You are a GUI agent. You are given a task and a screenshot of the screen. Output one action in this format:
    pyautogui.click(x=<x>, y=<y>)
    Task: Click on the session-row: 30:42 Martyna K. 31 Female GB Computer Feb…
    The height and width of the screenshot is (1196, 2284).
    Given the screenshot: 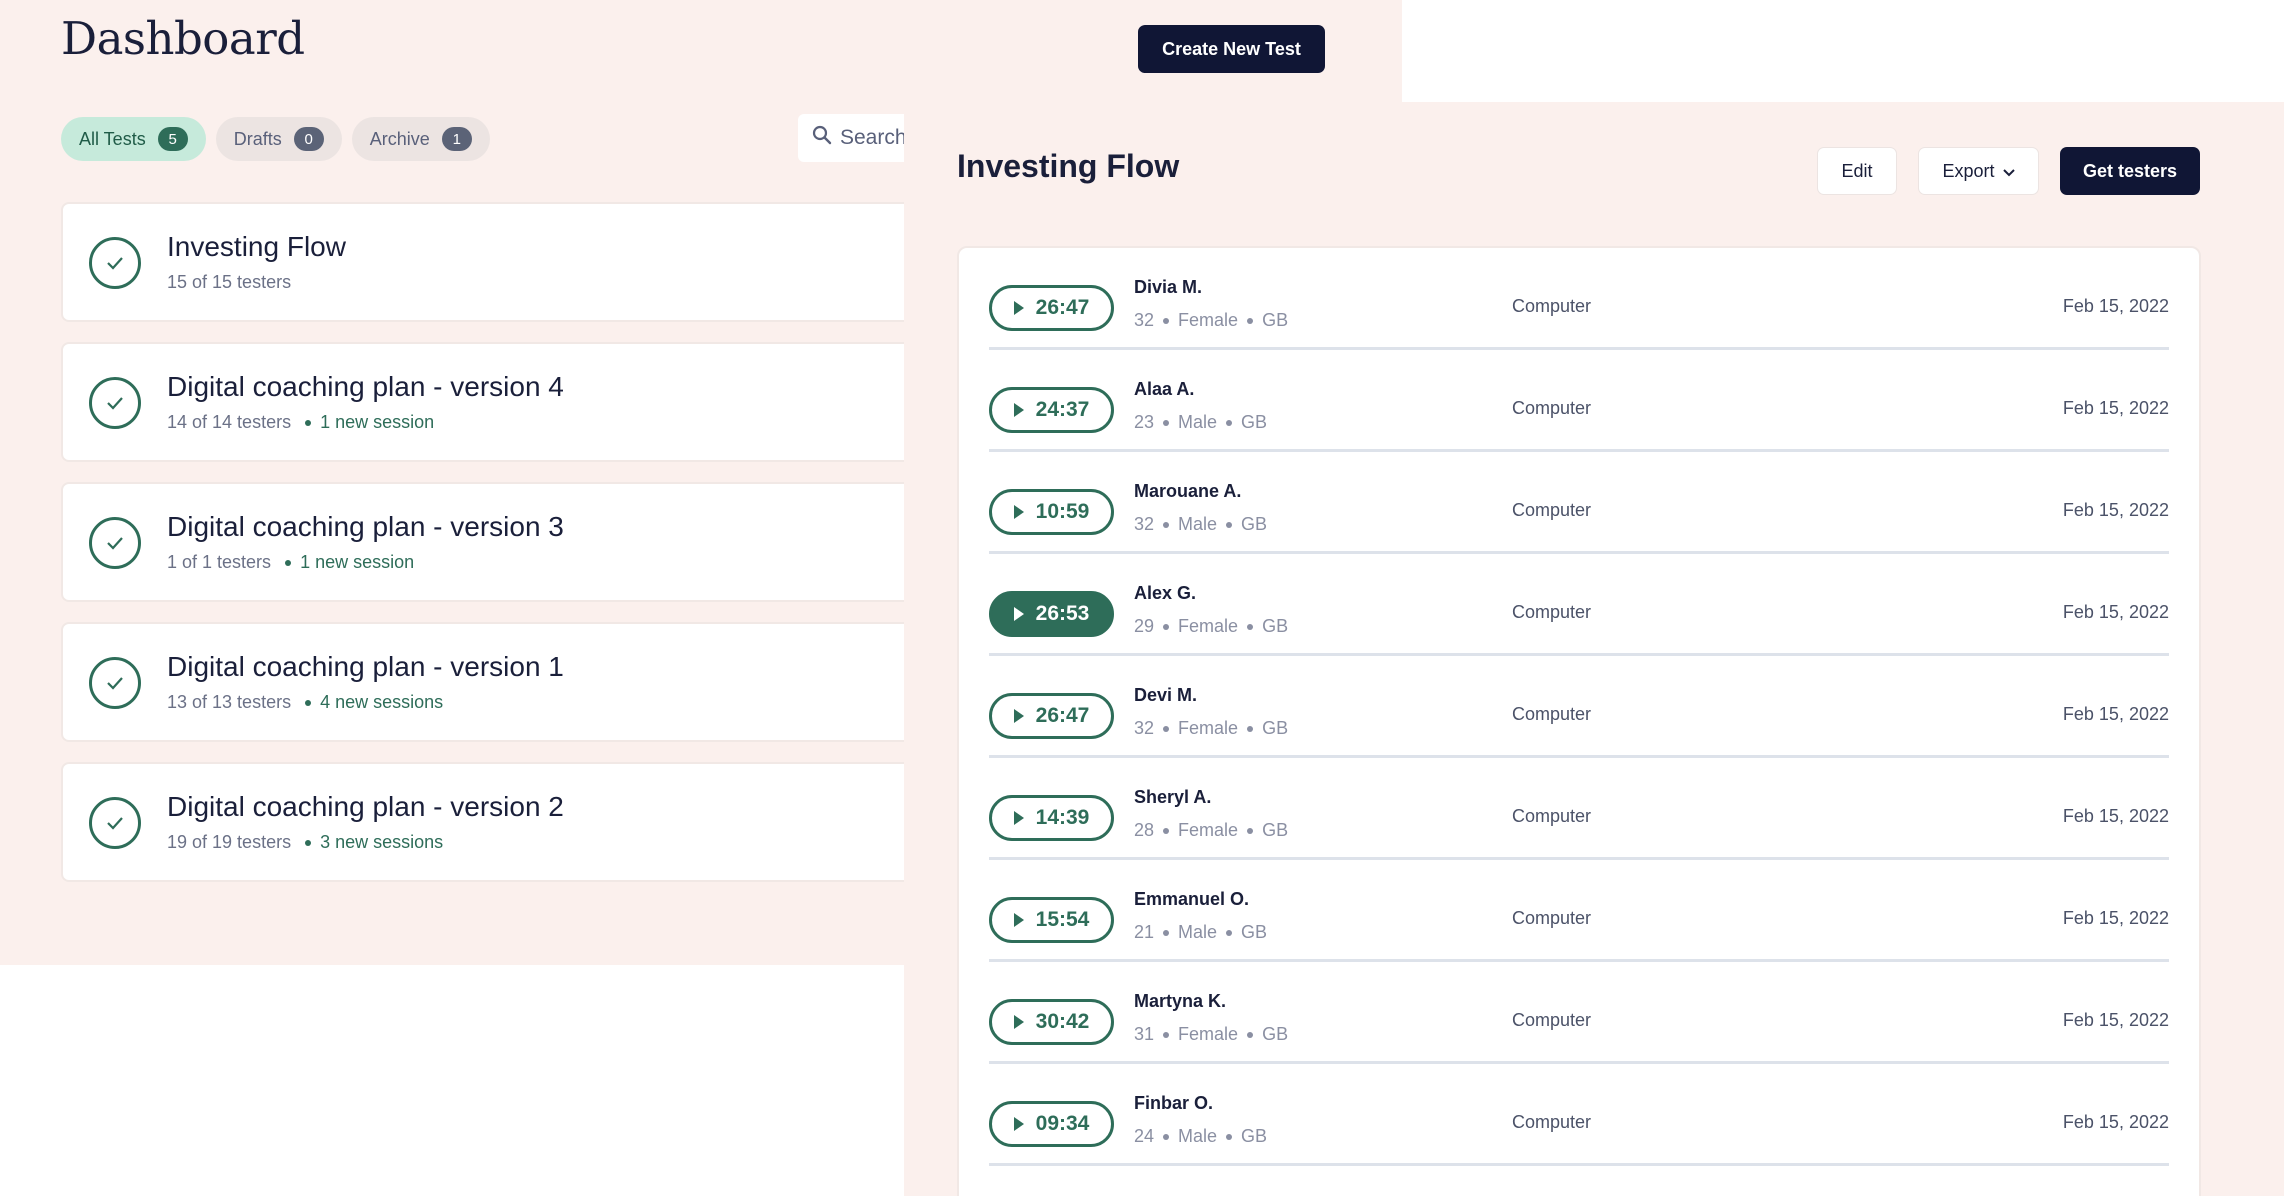 What is the action you would take?
    pyautogui.click(x=1579, y=1013)
    